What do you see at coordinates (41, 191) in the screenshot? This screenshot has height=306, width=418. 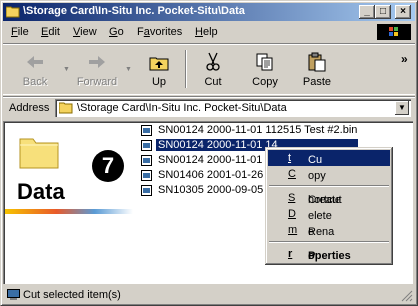 I see `folder-name: Data` at bounding box center [41, 191].